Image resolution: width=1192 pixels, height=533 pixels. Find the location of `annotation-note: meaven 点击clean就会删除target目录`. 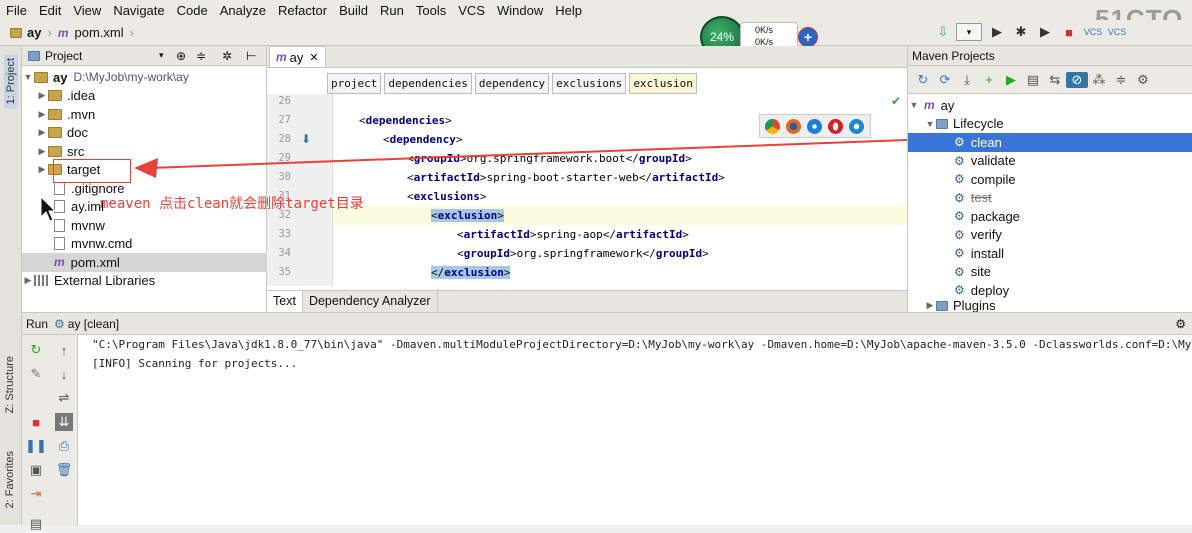

annotation-note: meaven 点击clean就会删除target目录 is located at coordinates (232, 204).